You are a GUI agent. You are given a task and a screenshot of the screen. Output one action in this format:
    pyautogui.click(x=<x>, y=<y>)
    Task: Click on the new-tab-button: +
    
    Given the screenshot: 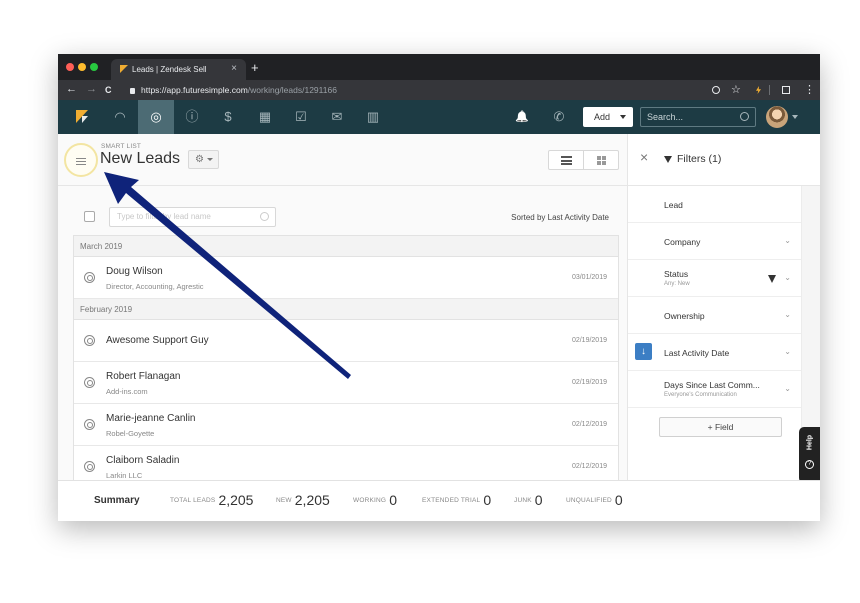 What is the action you would take?
    pyautogui.click(x=255, y=67)
    